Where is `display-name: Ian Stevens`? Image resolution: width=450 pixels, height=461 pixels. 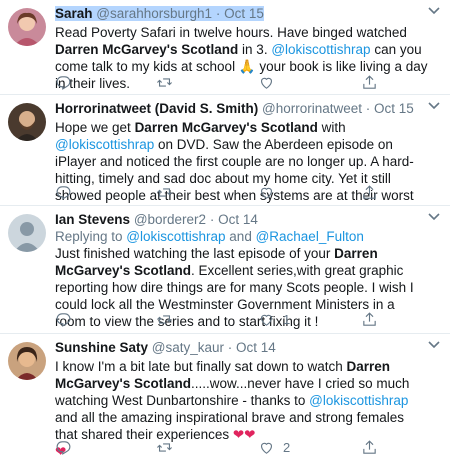
display-name: Ian Stevens is located at coordinates (92, 219).